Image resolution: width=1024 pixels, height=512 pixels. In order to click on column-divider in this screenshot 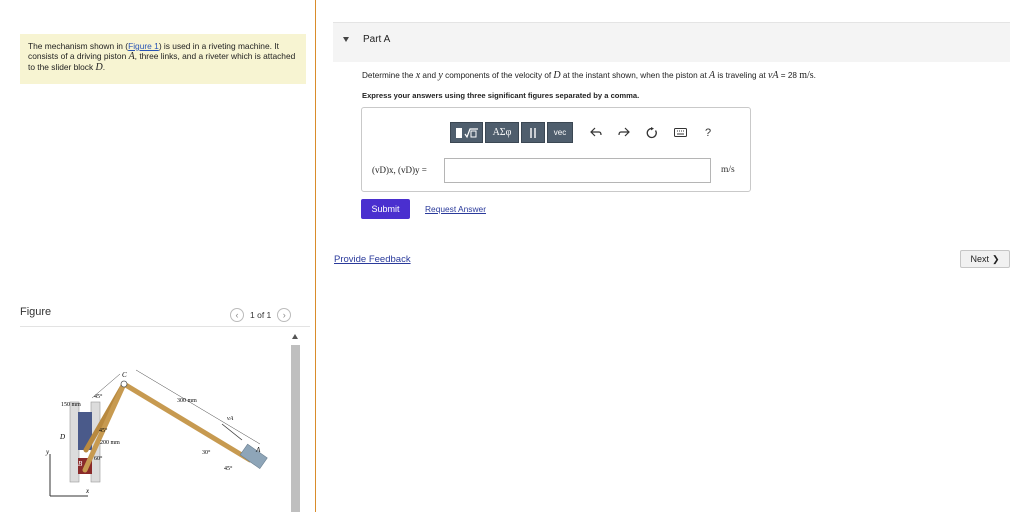, I will do `click(315, 256)`.